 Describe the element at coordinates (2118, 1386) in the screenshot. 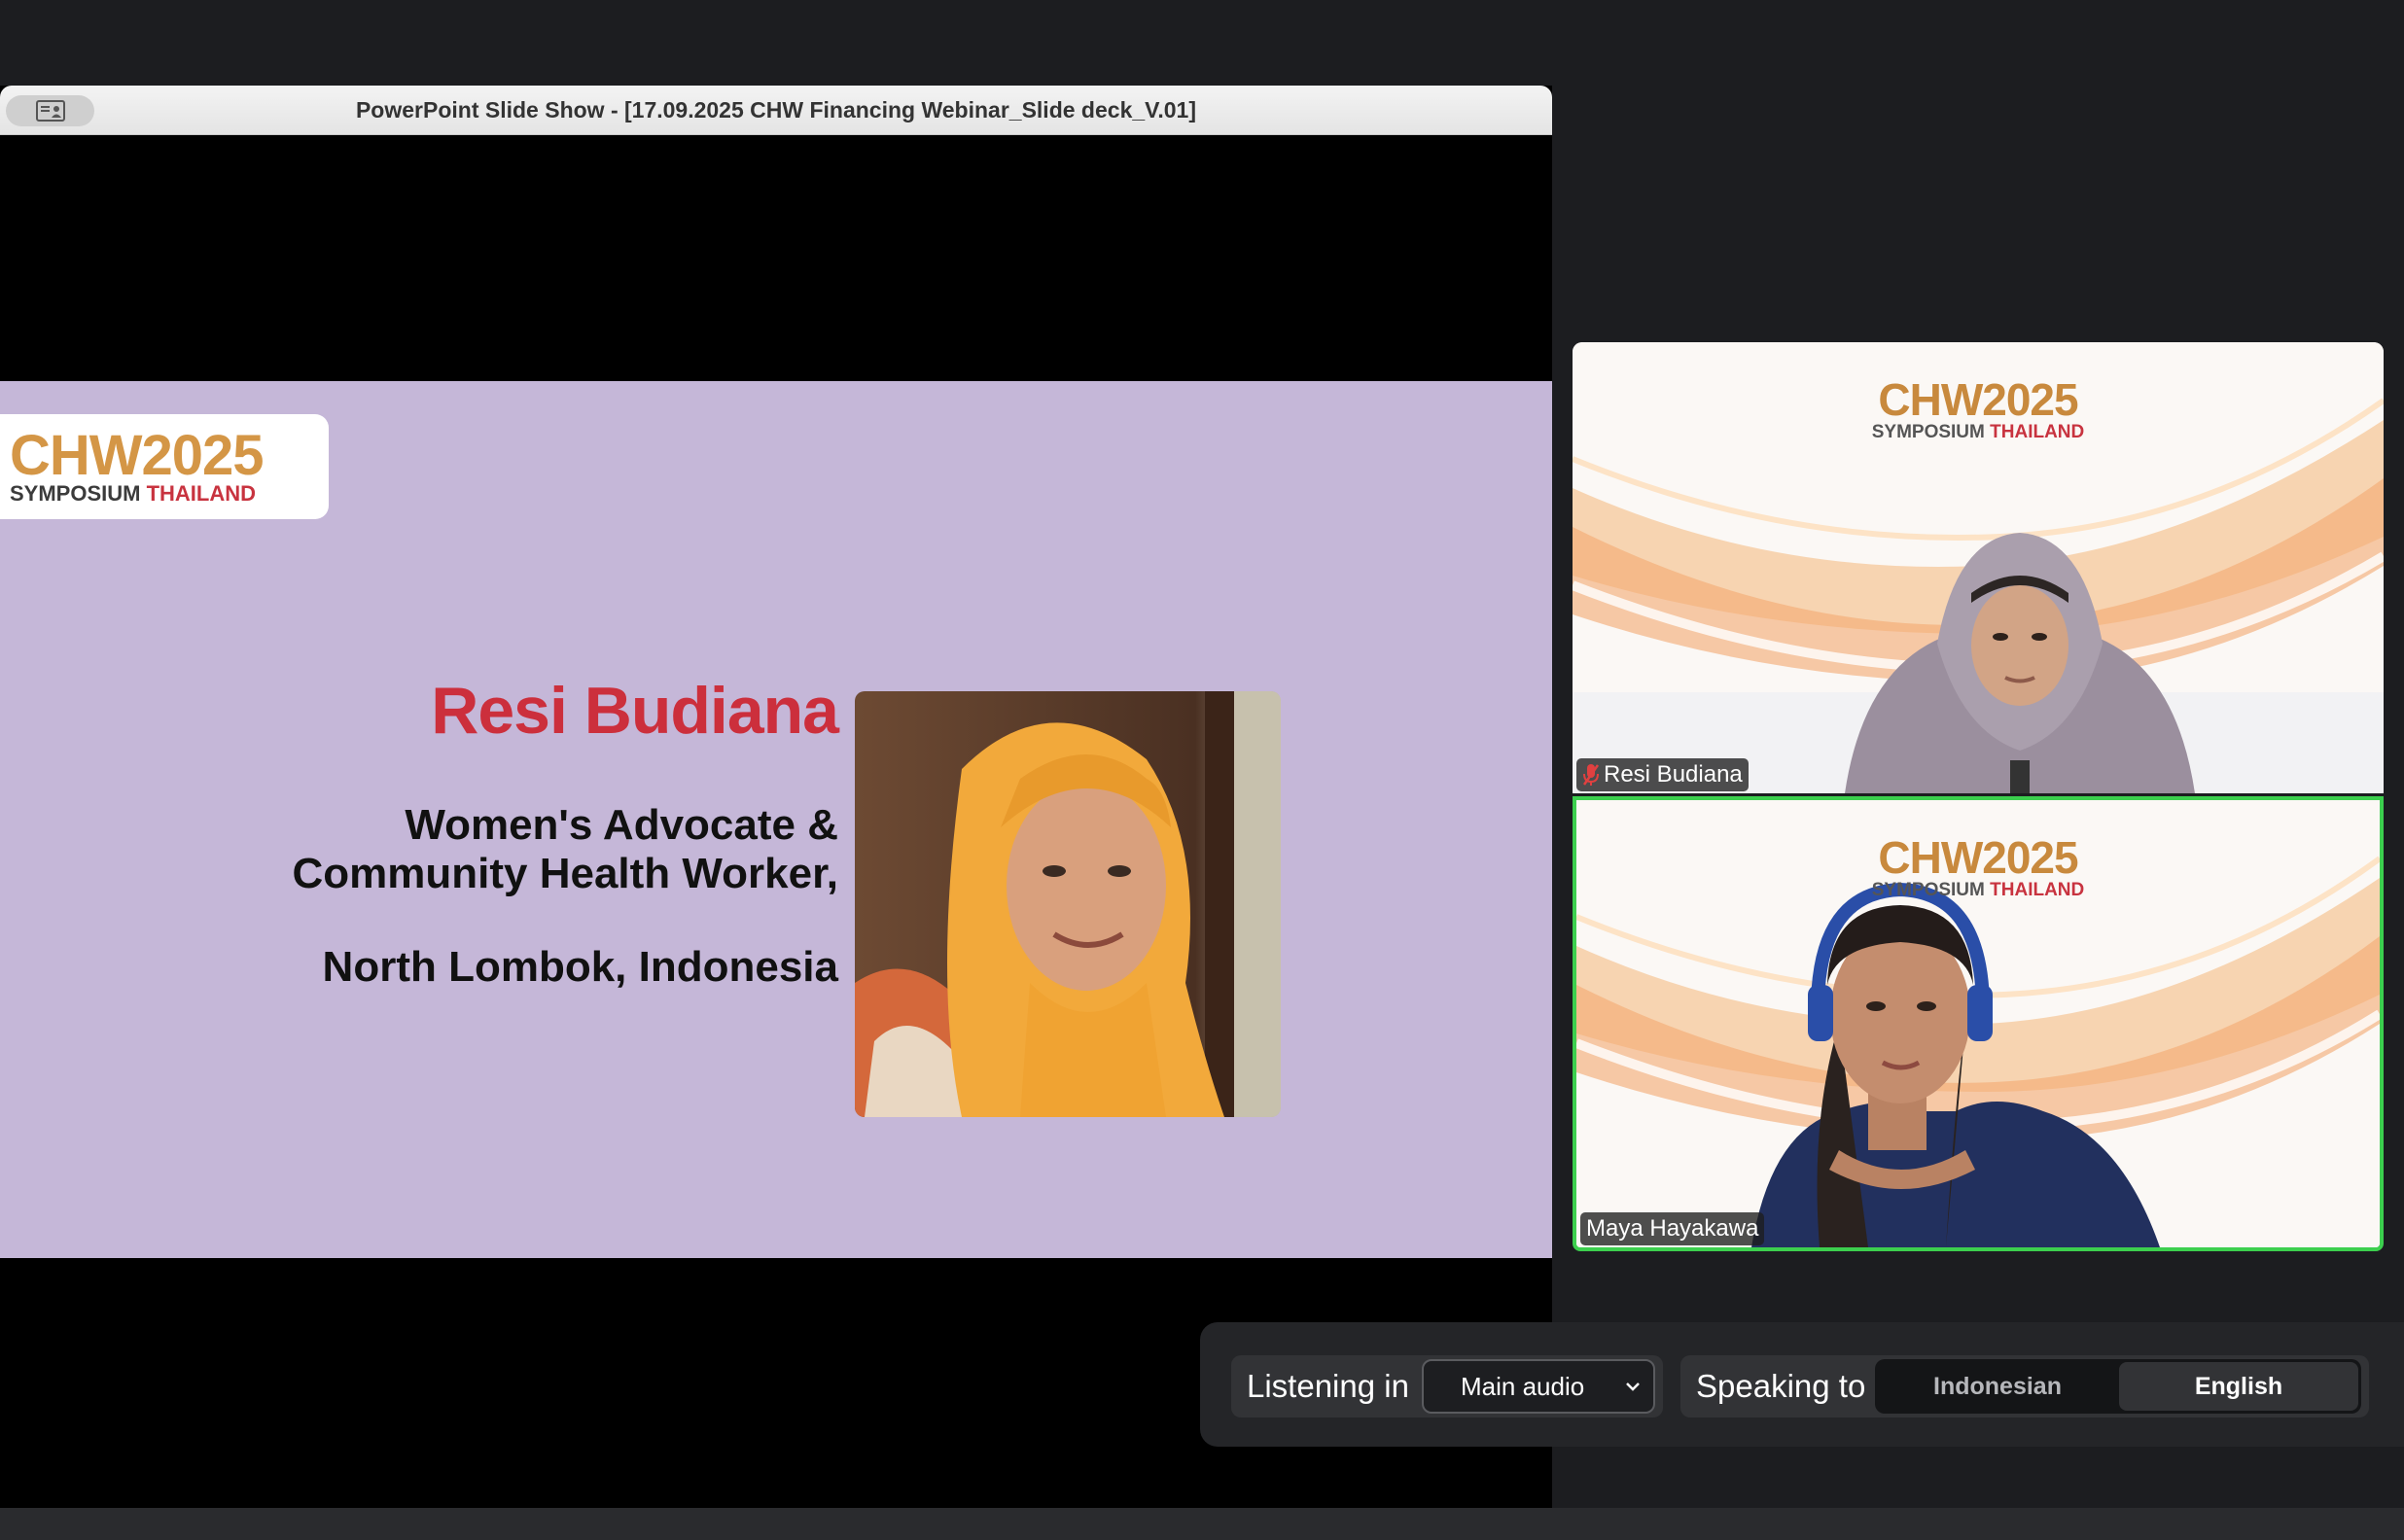

I see `speaking-language-toggle: Indonesian English` at that location.